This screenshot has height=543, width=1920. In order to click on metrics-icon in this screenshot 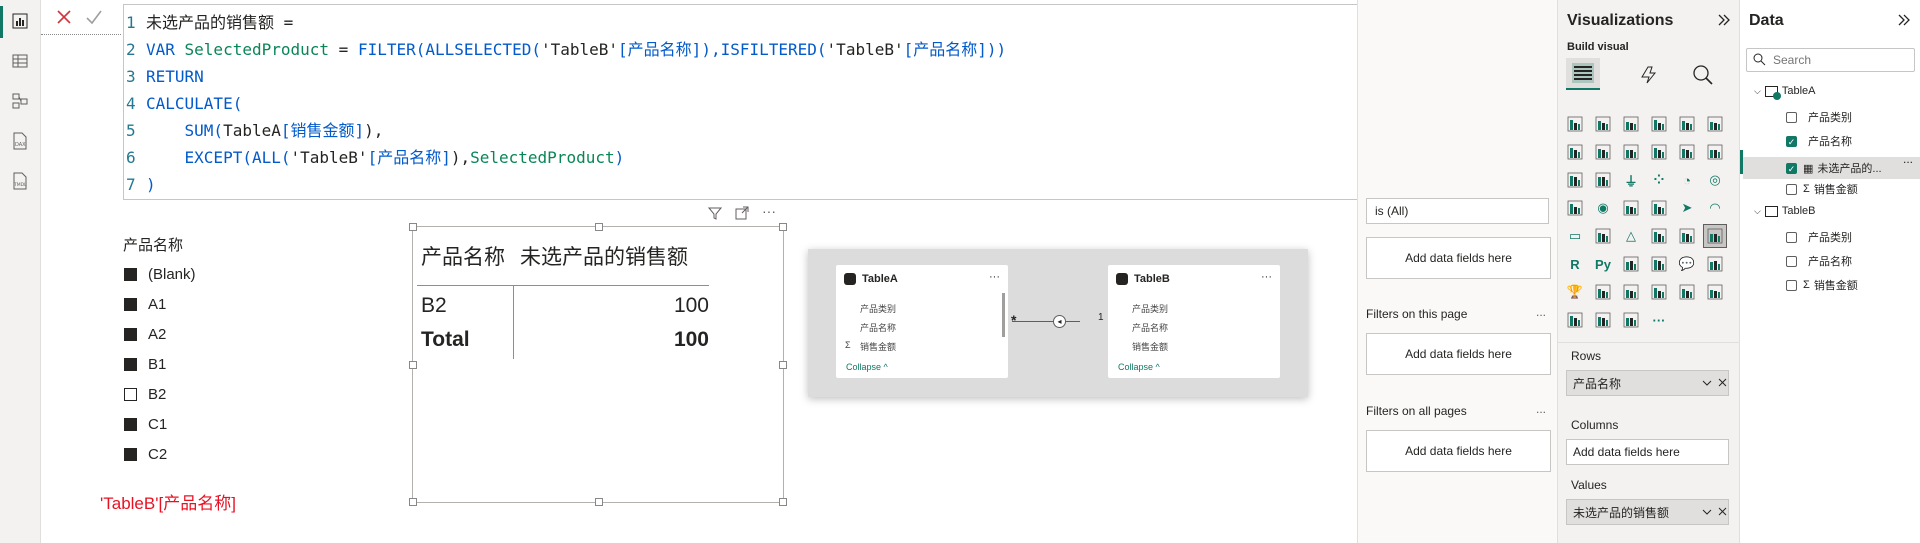, I will do `click(1687, 292)`.